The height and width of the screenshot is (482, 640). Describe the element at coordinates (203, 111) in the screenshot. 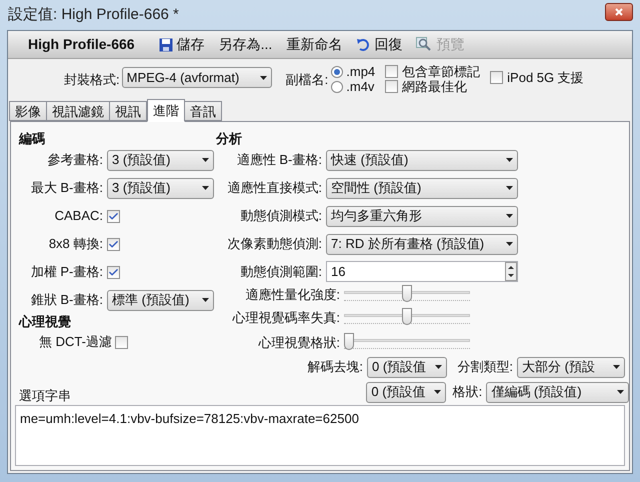

I see `tab: 音訊` at that location.